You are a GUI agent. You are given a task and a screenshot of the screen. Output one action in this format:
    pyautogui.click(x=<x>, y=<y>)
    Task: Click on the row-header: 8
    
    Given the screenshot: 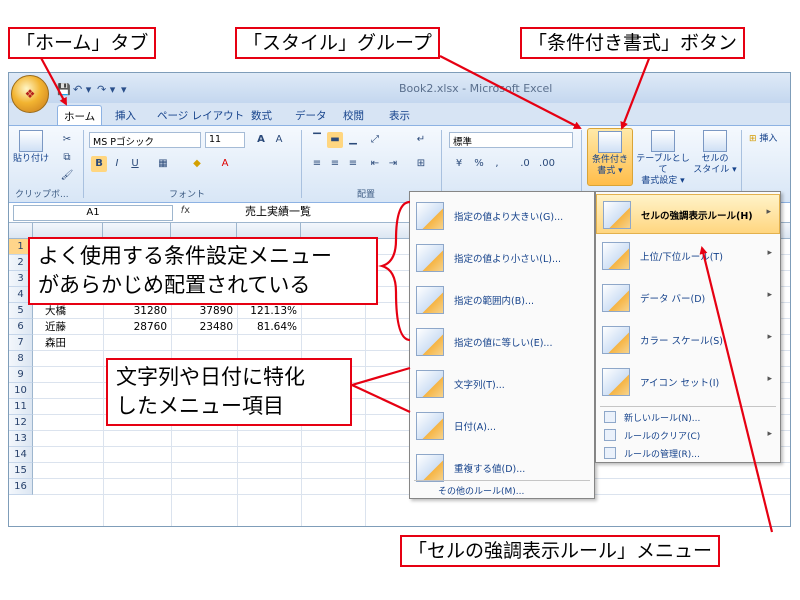 What is the action you would take?
    pyautogui.click(x=21, y=359)
    